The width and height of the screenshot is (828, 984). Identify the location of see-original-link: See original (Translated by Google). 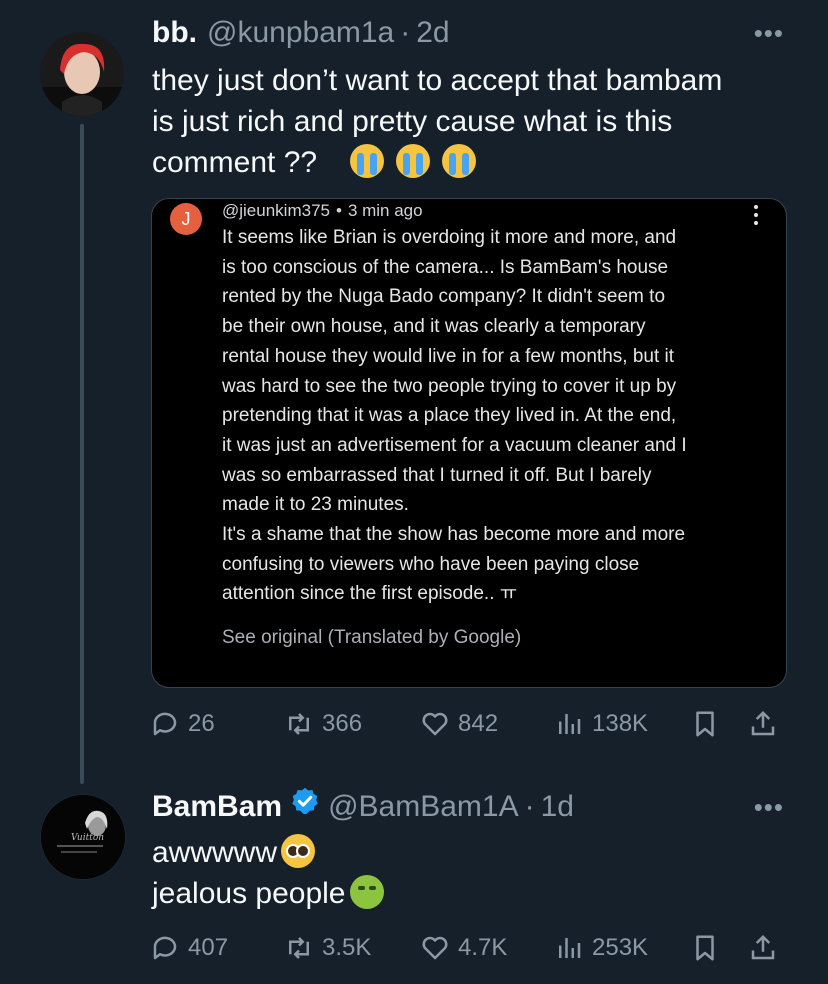
(372, 637).